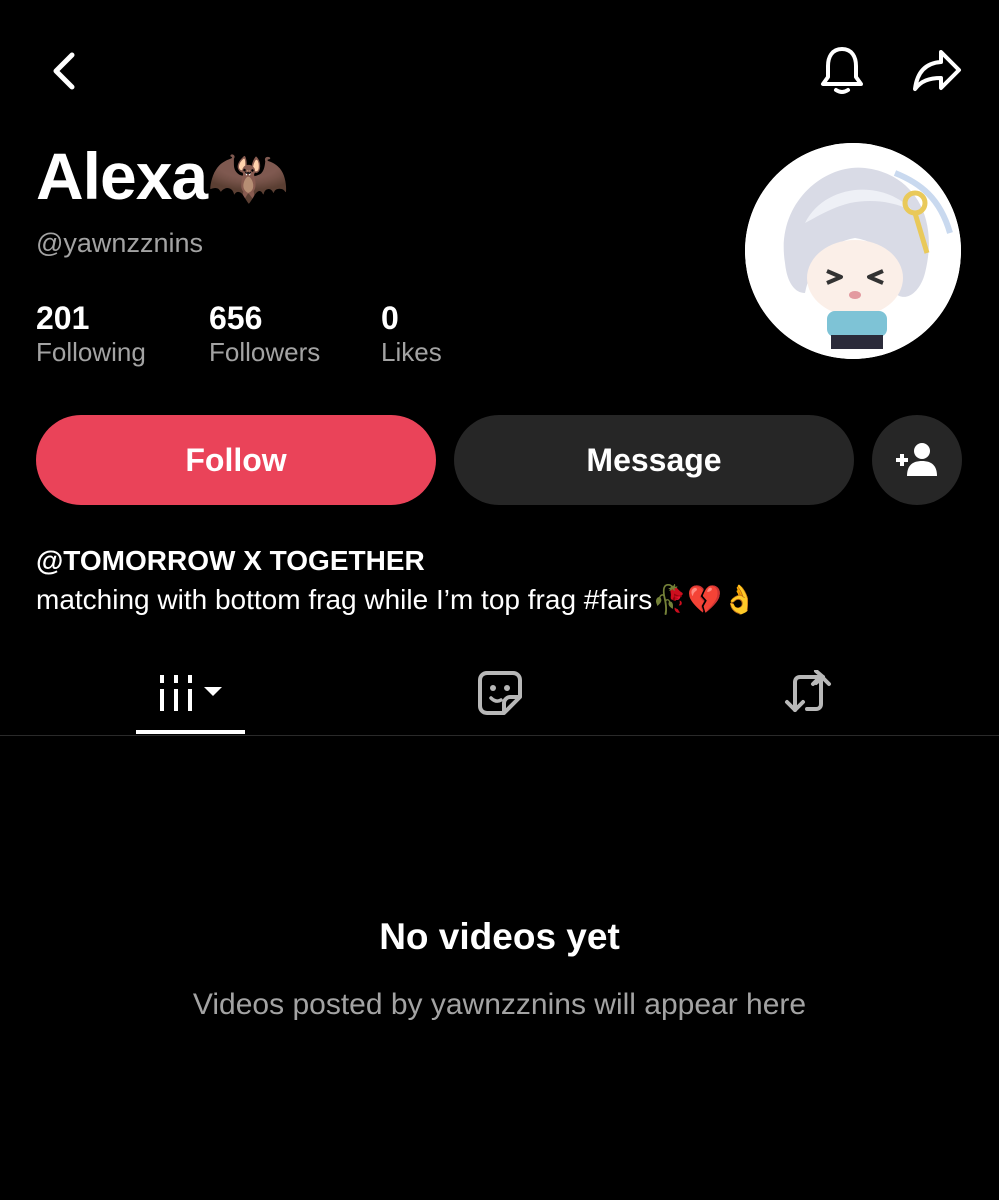 The height and width of the screenshot is (1200, 999). I want to click on tab-reposts, so click(808, 692).